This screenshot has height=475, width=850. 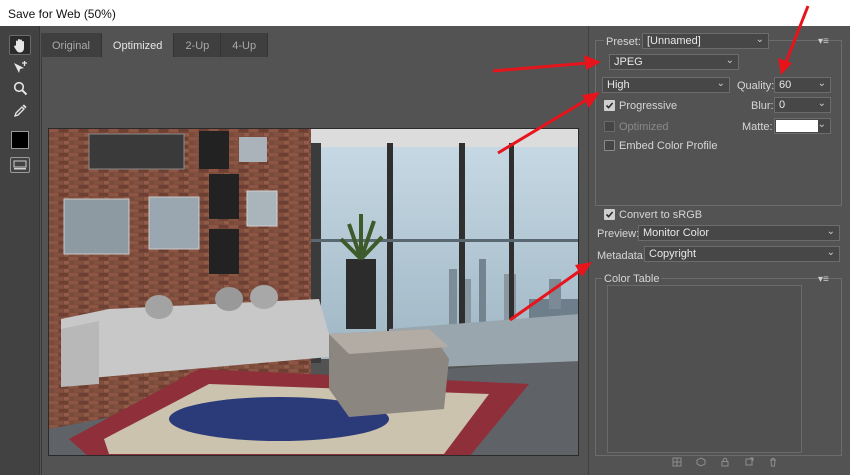 I want to click on tool-bar, so click(x=20, y=250).